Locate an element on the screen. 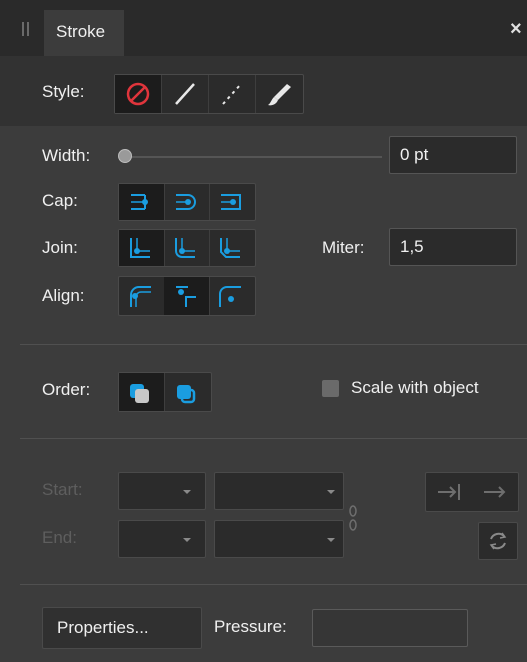  style-solid-button is located at coordinates (185, 94).